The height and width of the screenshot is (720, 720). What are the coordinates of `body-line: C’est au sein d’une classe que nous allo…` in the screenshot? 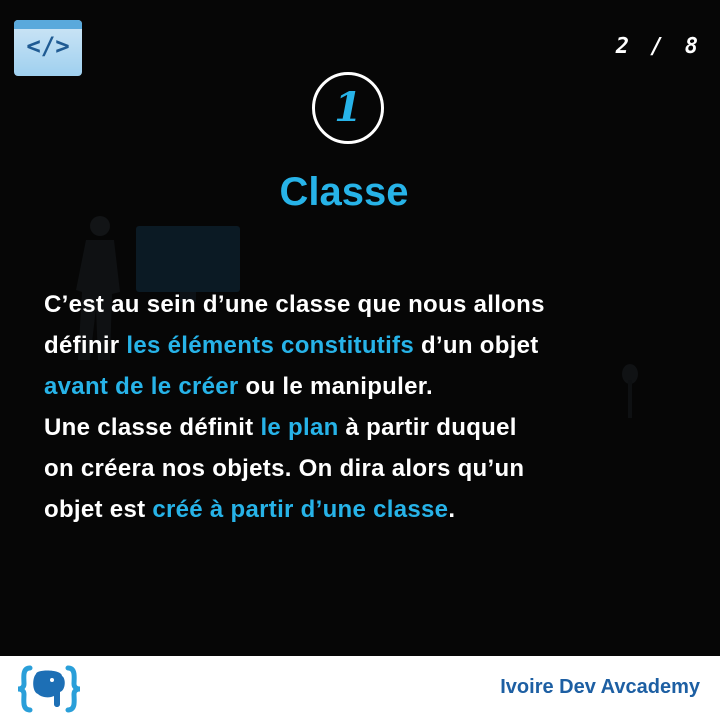 It's located at (369, 304).